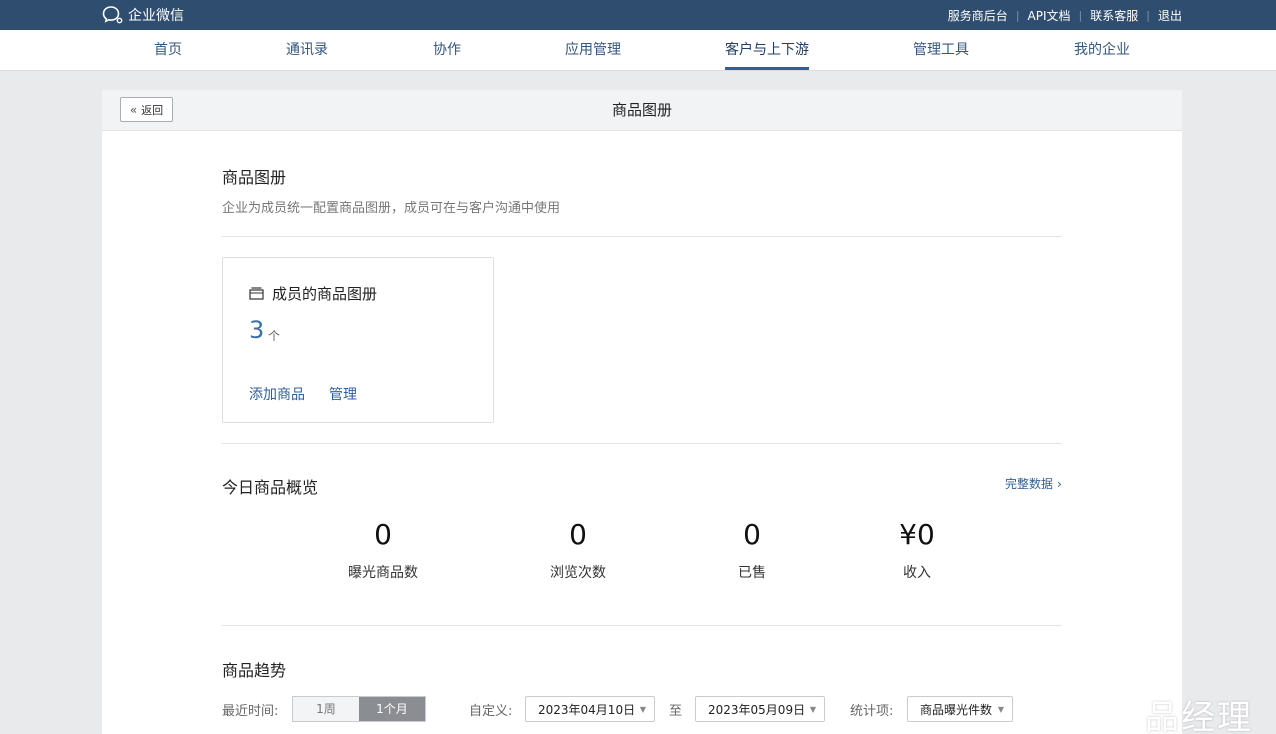 The image size is (1276, 734). What do you see at coordinates (752, 573) in the screenshot?
I see `stat-label: 已售` at bounding box center [752, 573].